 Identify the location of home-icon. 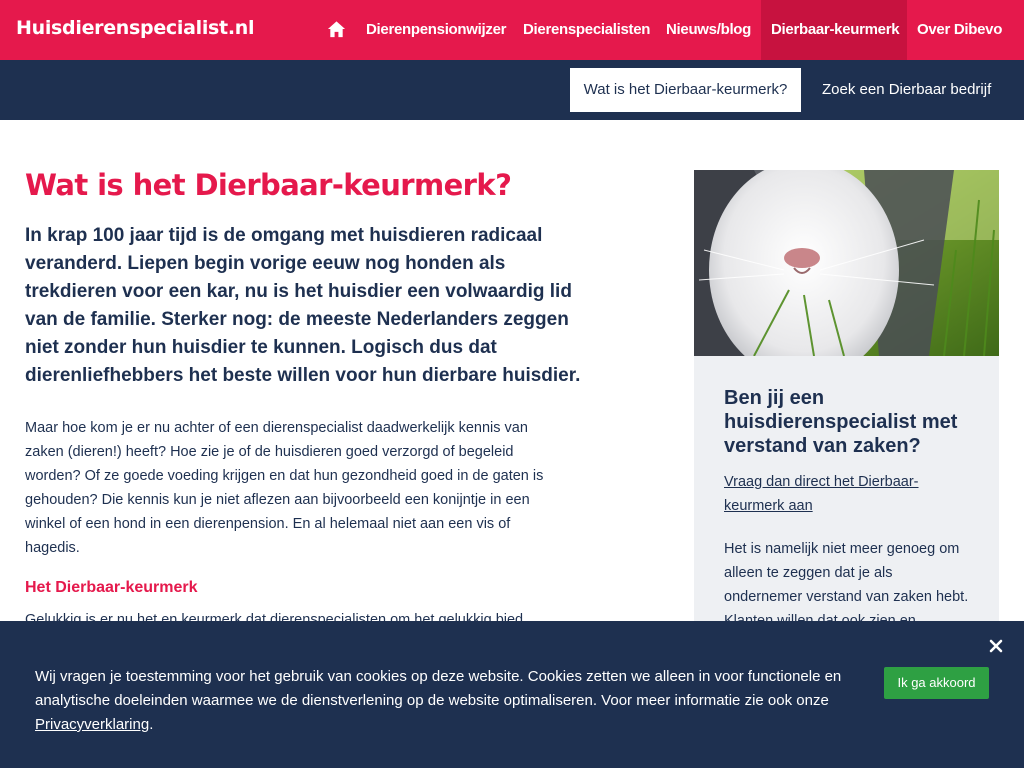
(336, 29).